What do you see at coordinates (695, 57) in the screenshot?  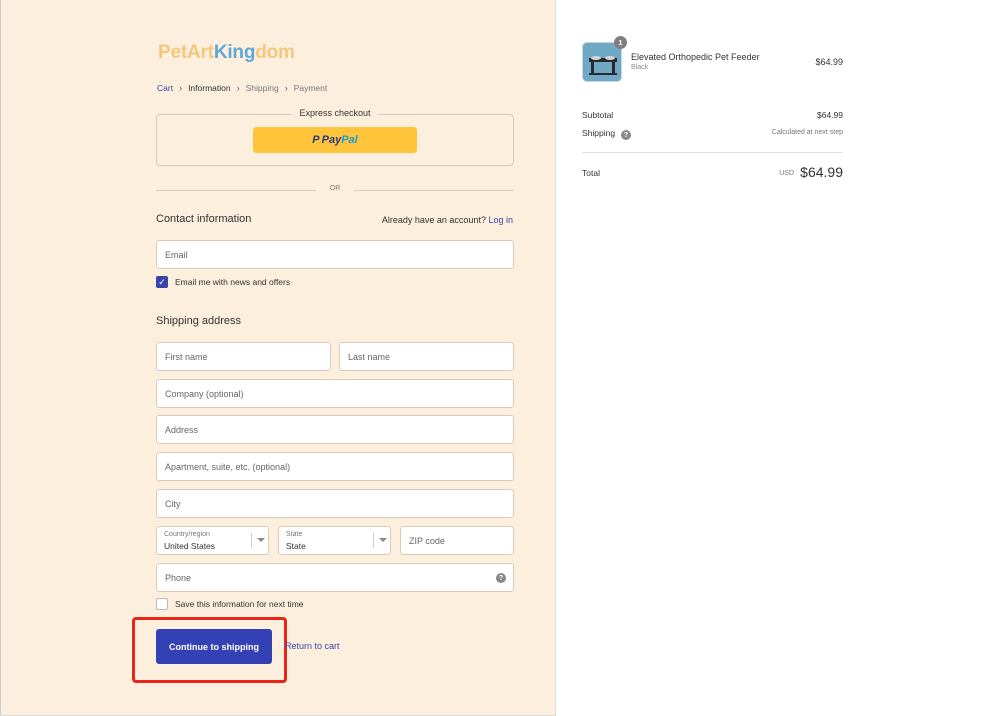 I see `product-name: Elevated Orthopedic Pet Feeder` at bounding box center [695, 57].